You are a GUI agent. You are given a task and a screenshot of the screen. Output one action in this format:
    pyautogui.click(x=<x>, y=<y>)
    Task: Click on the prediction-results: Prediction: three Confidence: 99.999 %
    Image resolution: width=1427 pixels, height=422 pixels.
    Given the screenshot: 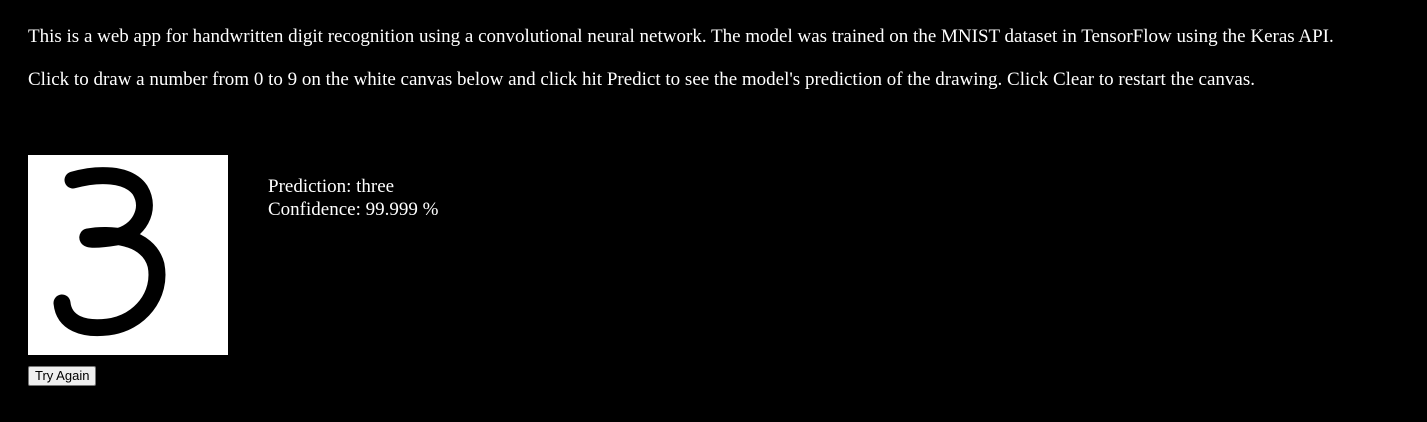 What is the action you would take?
    pyautogui.click(x=353, y=198)
    